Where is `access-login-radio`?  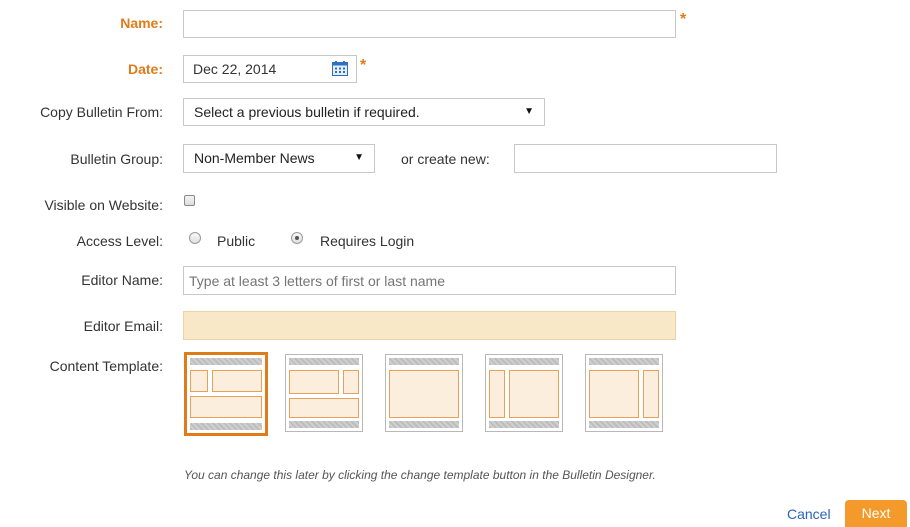
access-login-radio is located at coordinates (297, 238).